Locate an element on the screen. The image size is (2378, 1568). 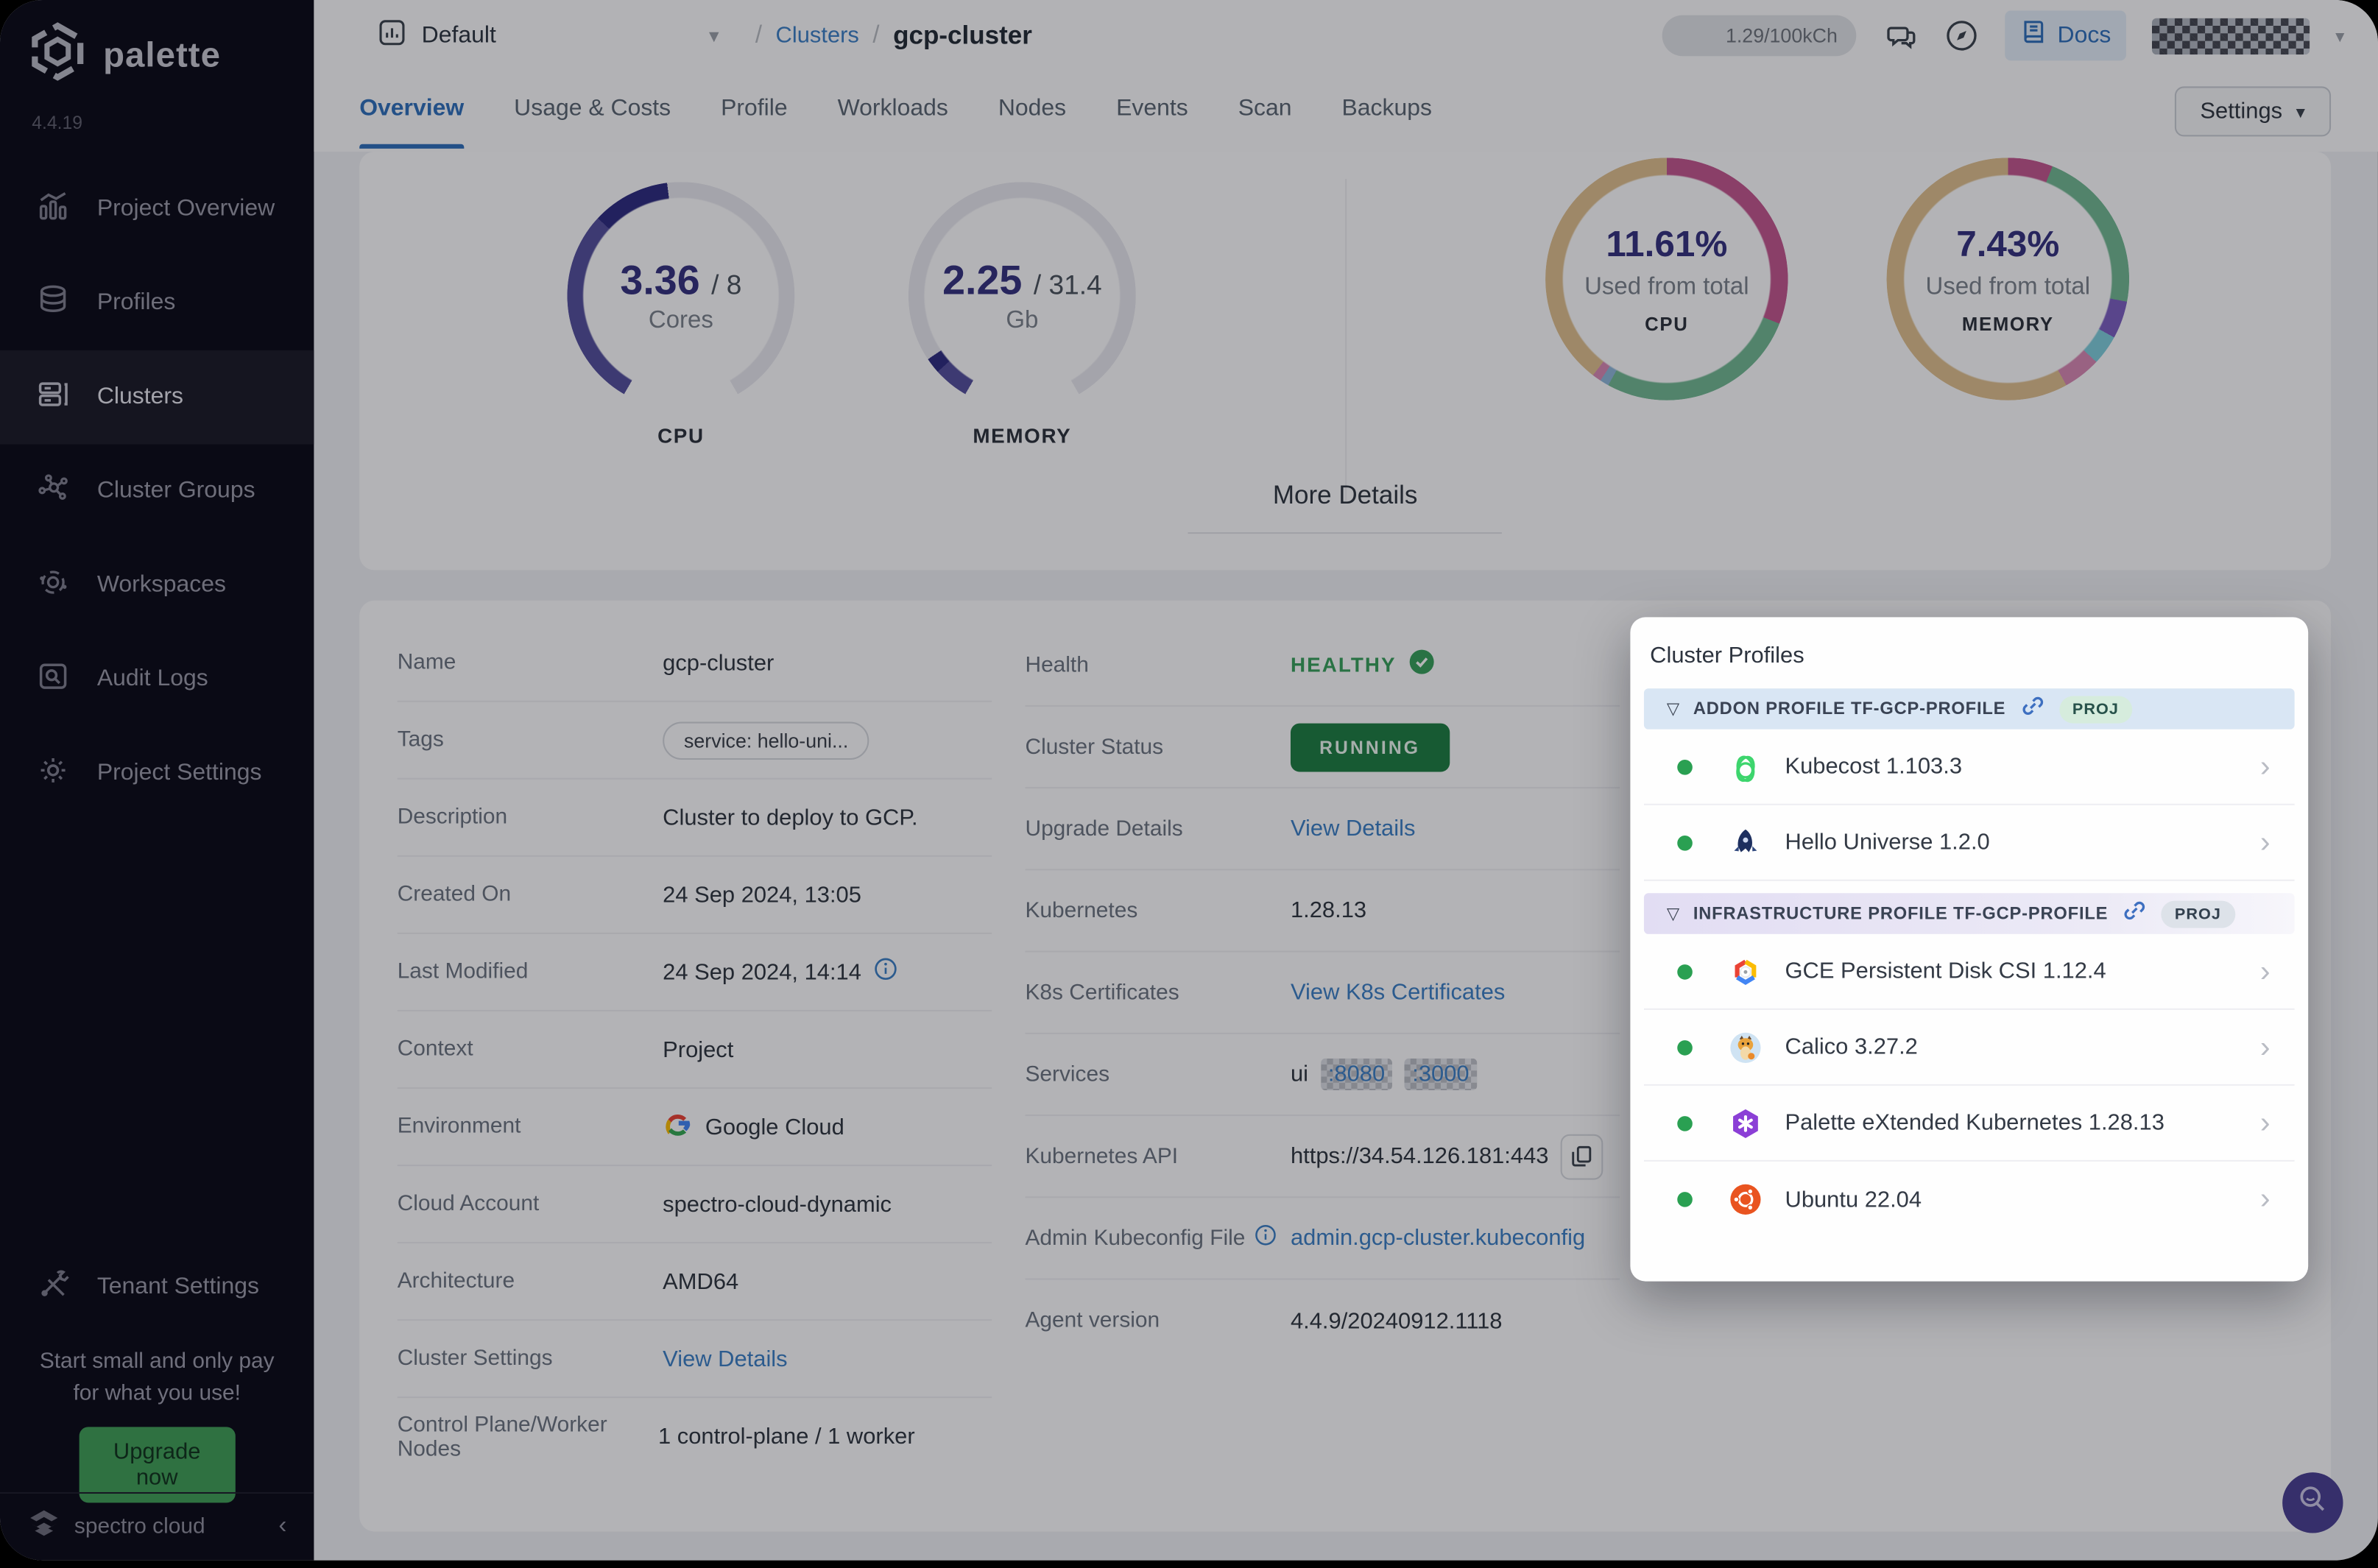
settings-dropdown-button: Settings ▾ is located at coordinates (2253, 112).